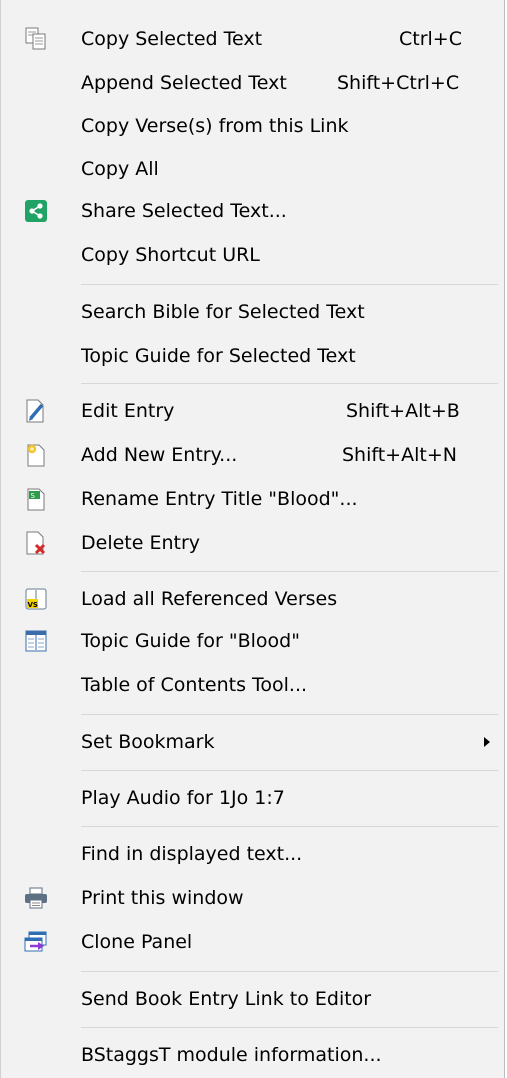  I want to click on append-selected-text-shortcut: Shift+Ctrl+C, so click(398, 83).